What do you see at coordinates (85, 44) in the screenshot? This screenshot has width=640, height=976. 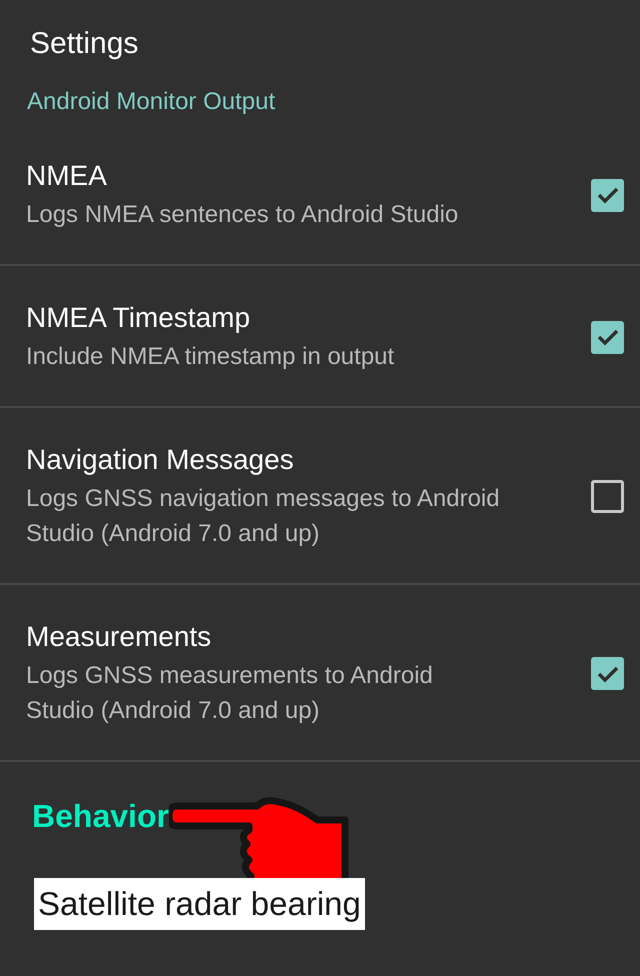 I see `screen-title: Settings` at bounding box center [85, 44].